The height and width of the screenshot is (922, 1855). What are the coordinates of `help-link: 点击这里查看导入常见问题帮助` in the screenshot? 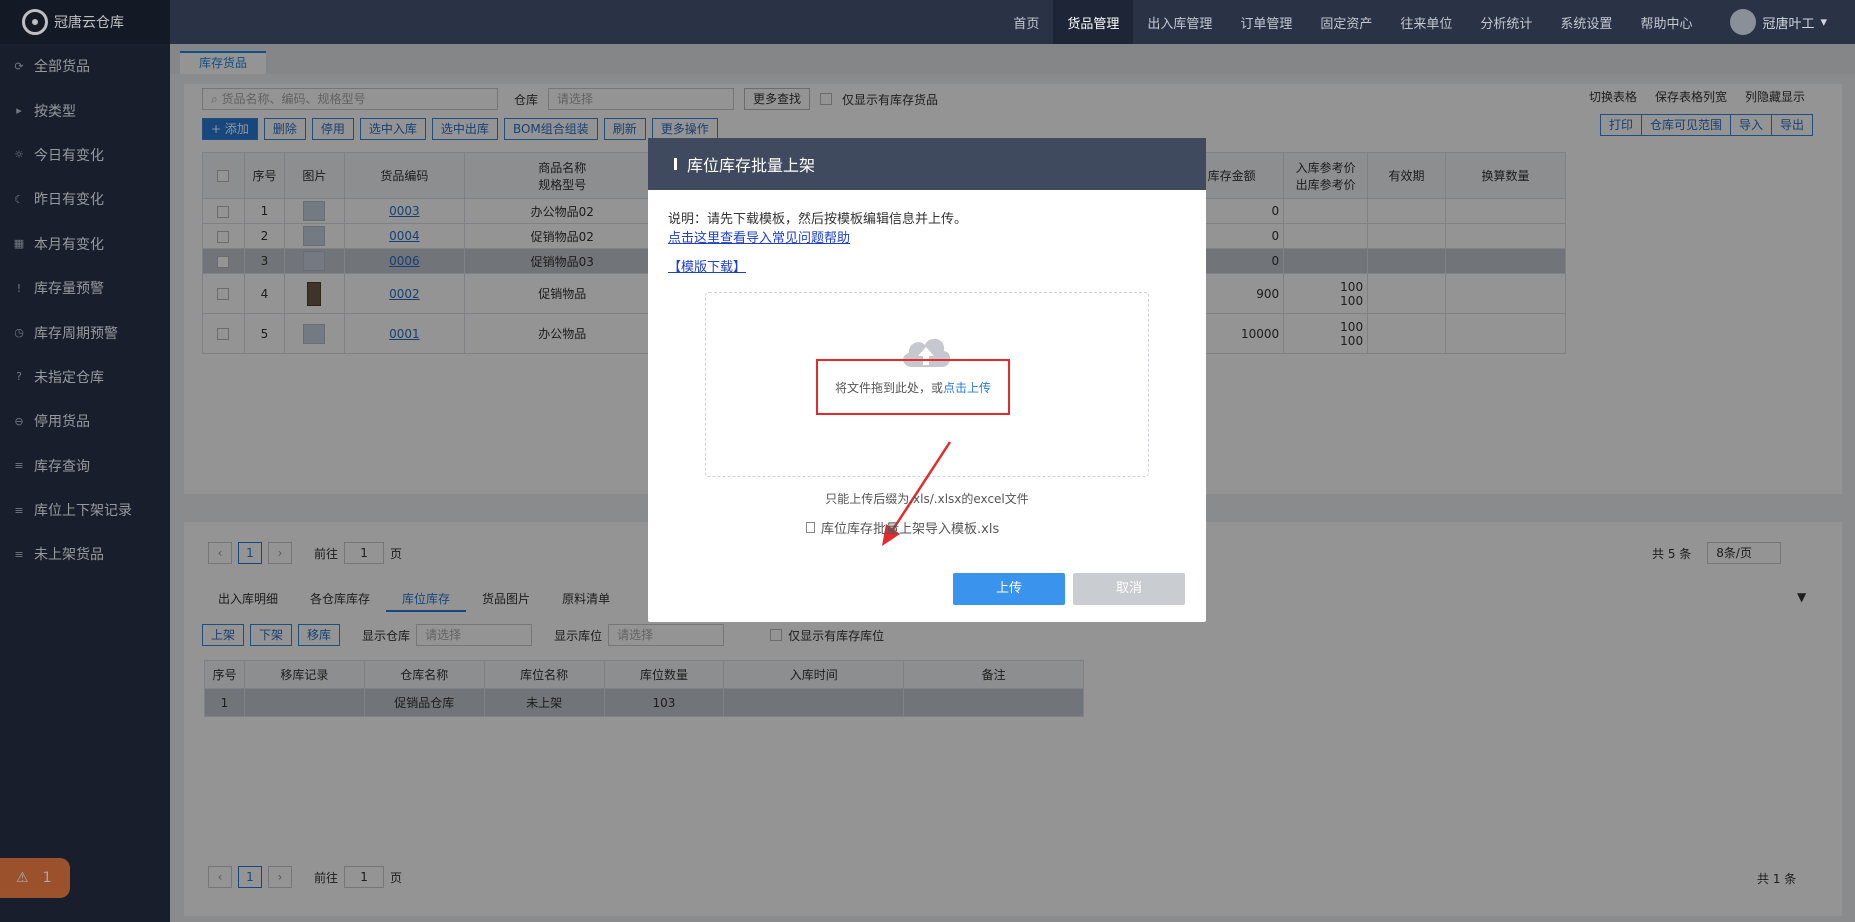 It's located at (759, 236).